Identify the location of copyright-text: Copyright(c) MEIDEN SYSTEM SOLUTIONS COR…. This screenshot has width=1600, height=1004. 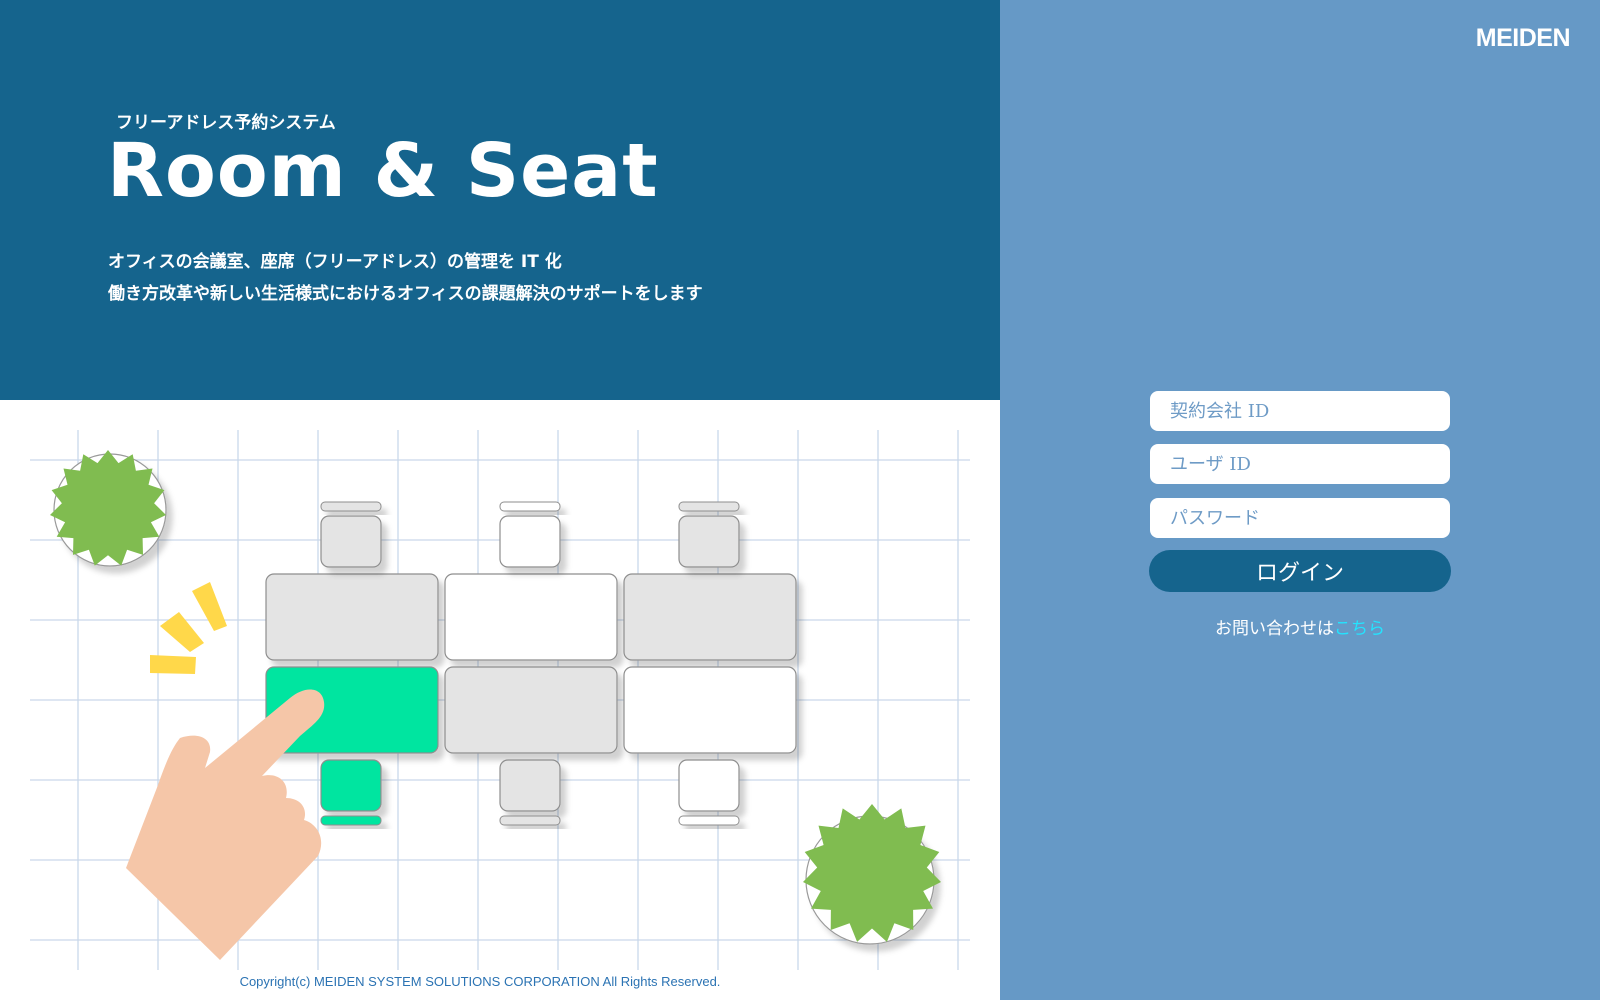
(480, 981).